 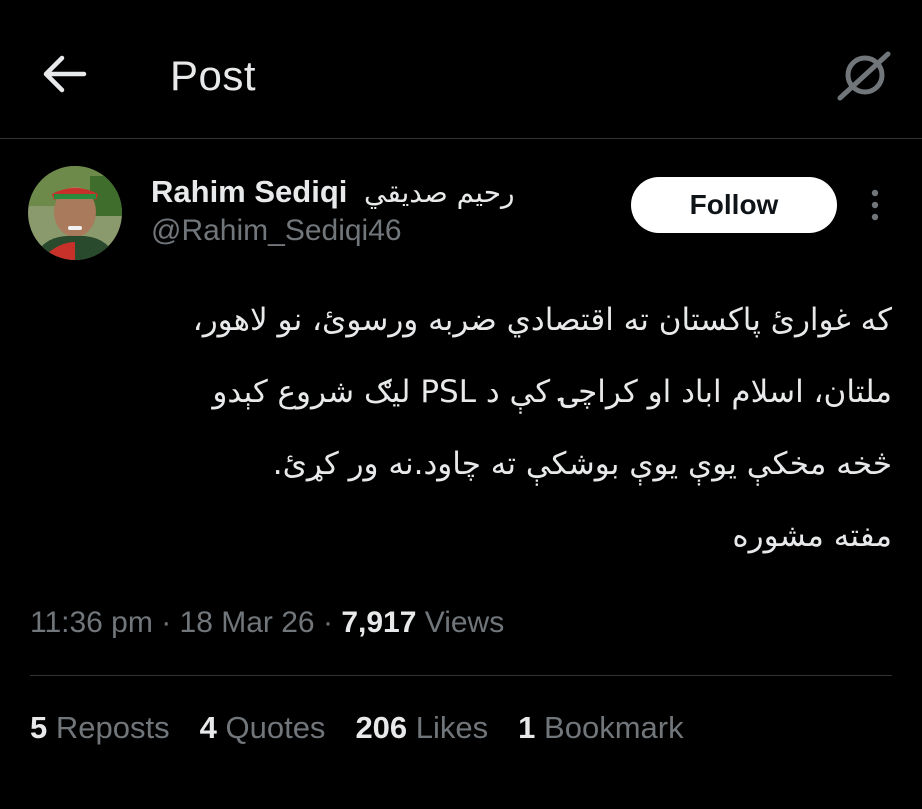 I want to click on page-title: Post, so click(x=213, y=75).